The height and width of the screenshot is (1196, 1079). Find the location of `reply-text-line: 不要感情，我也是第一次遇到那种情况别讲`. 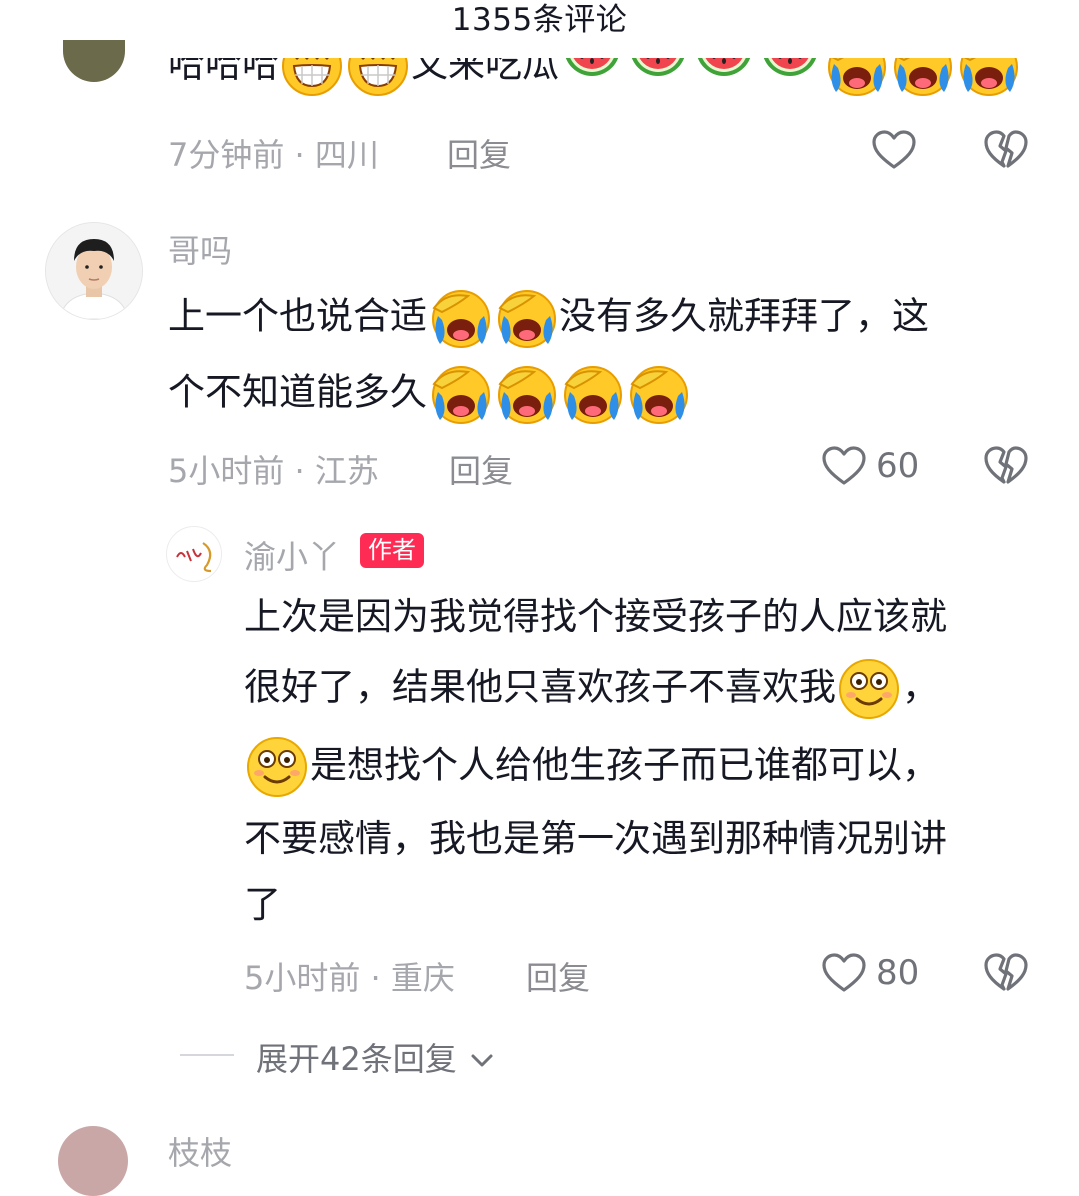

reply-text-line: 不要感情，我也是第一次遇到那种情况别讲 is located at coordinates (595, 838).